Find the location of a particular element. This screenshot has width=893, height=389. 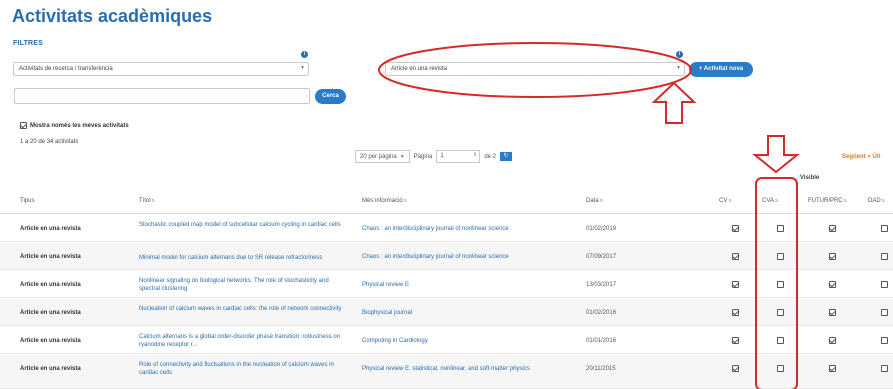

column-tipus: Tipus is located at coordinates (27, 201).